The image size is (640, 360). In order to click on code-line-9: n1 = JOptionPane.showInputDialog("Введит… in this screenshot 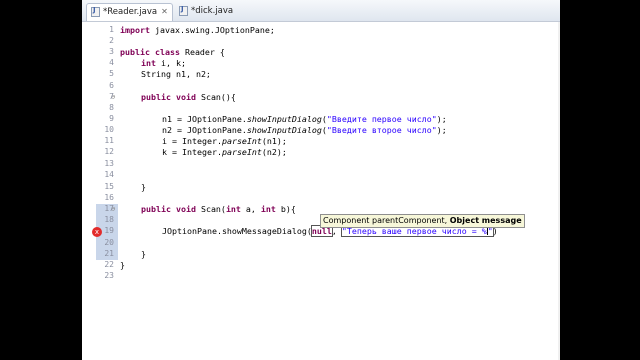, I will do `click(304, 119)`.